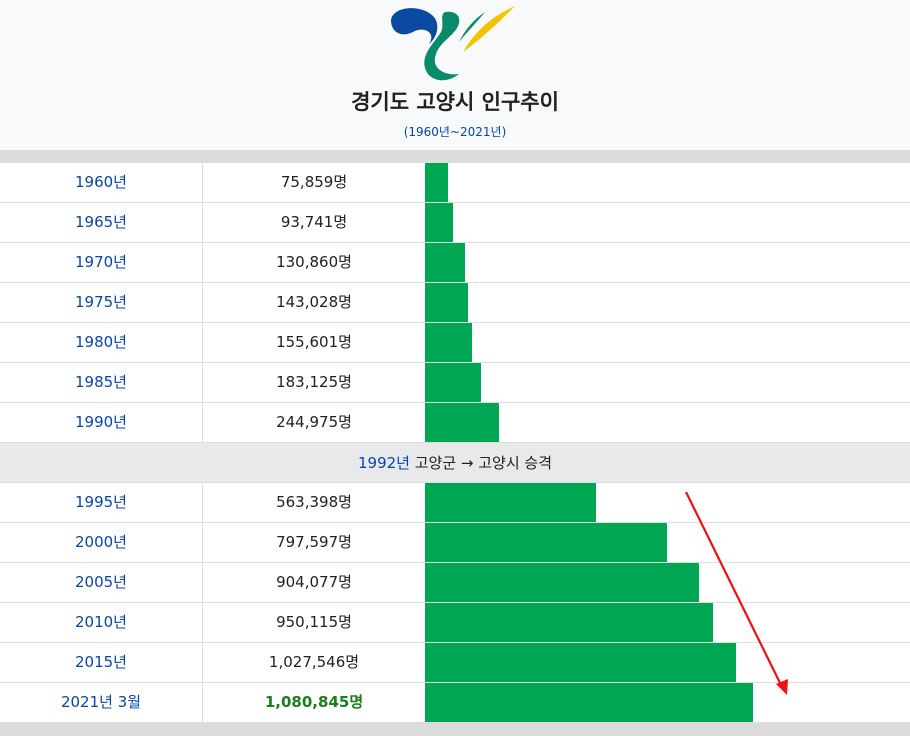 This screenshot has height=736, width=910. What do you see at coordinates (314, 382) in the screenshot?
I see `population-value: 183,125명` at bounding box center [314, 382].